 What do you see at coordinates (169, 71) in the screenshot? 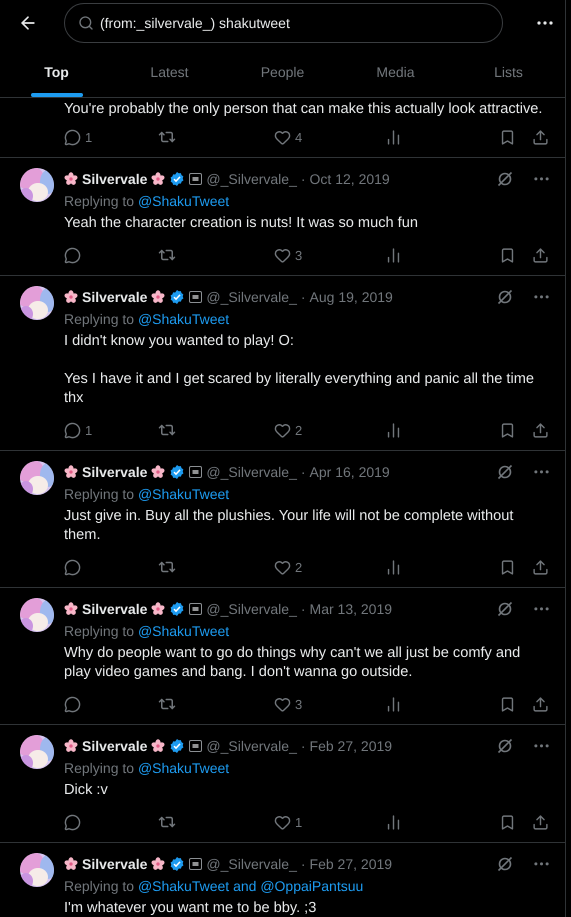
I see `tab: Latest` at bounding box center [169, 71].